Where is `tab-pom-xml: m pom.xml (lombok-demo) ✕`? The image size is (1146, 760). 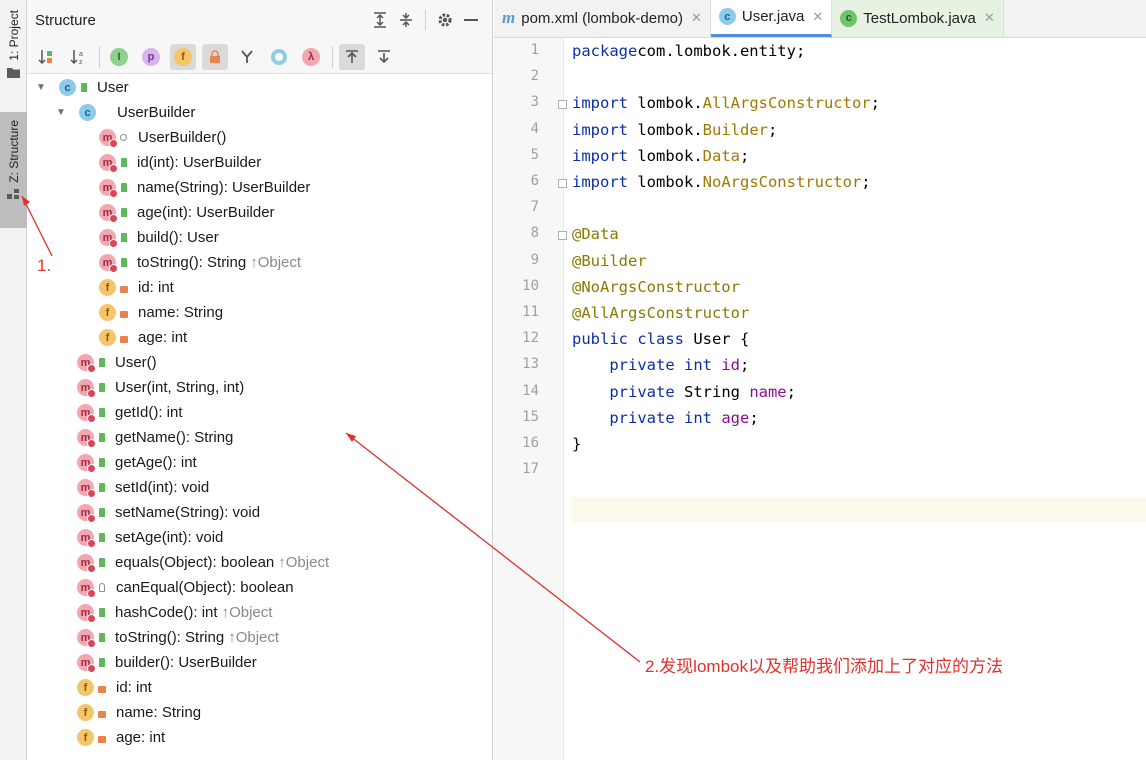
tab-pom-xml: m pom.xml (lombok-demo) ✕ is located at coordinates (602, 18).